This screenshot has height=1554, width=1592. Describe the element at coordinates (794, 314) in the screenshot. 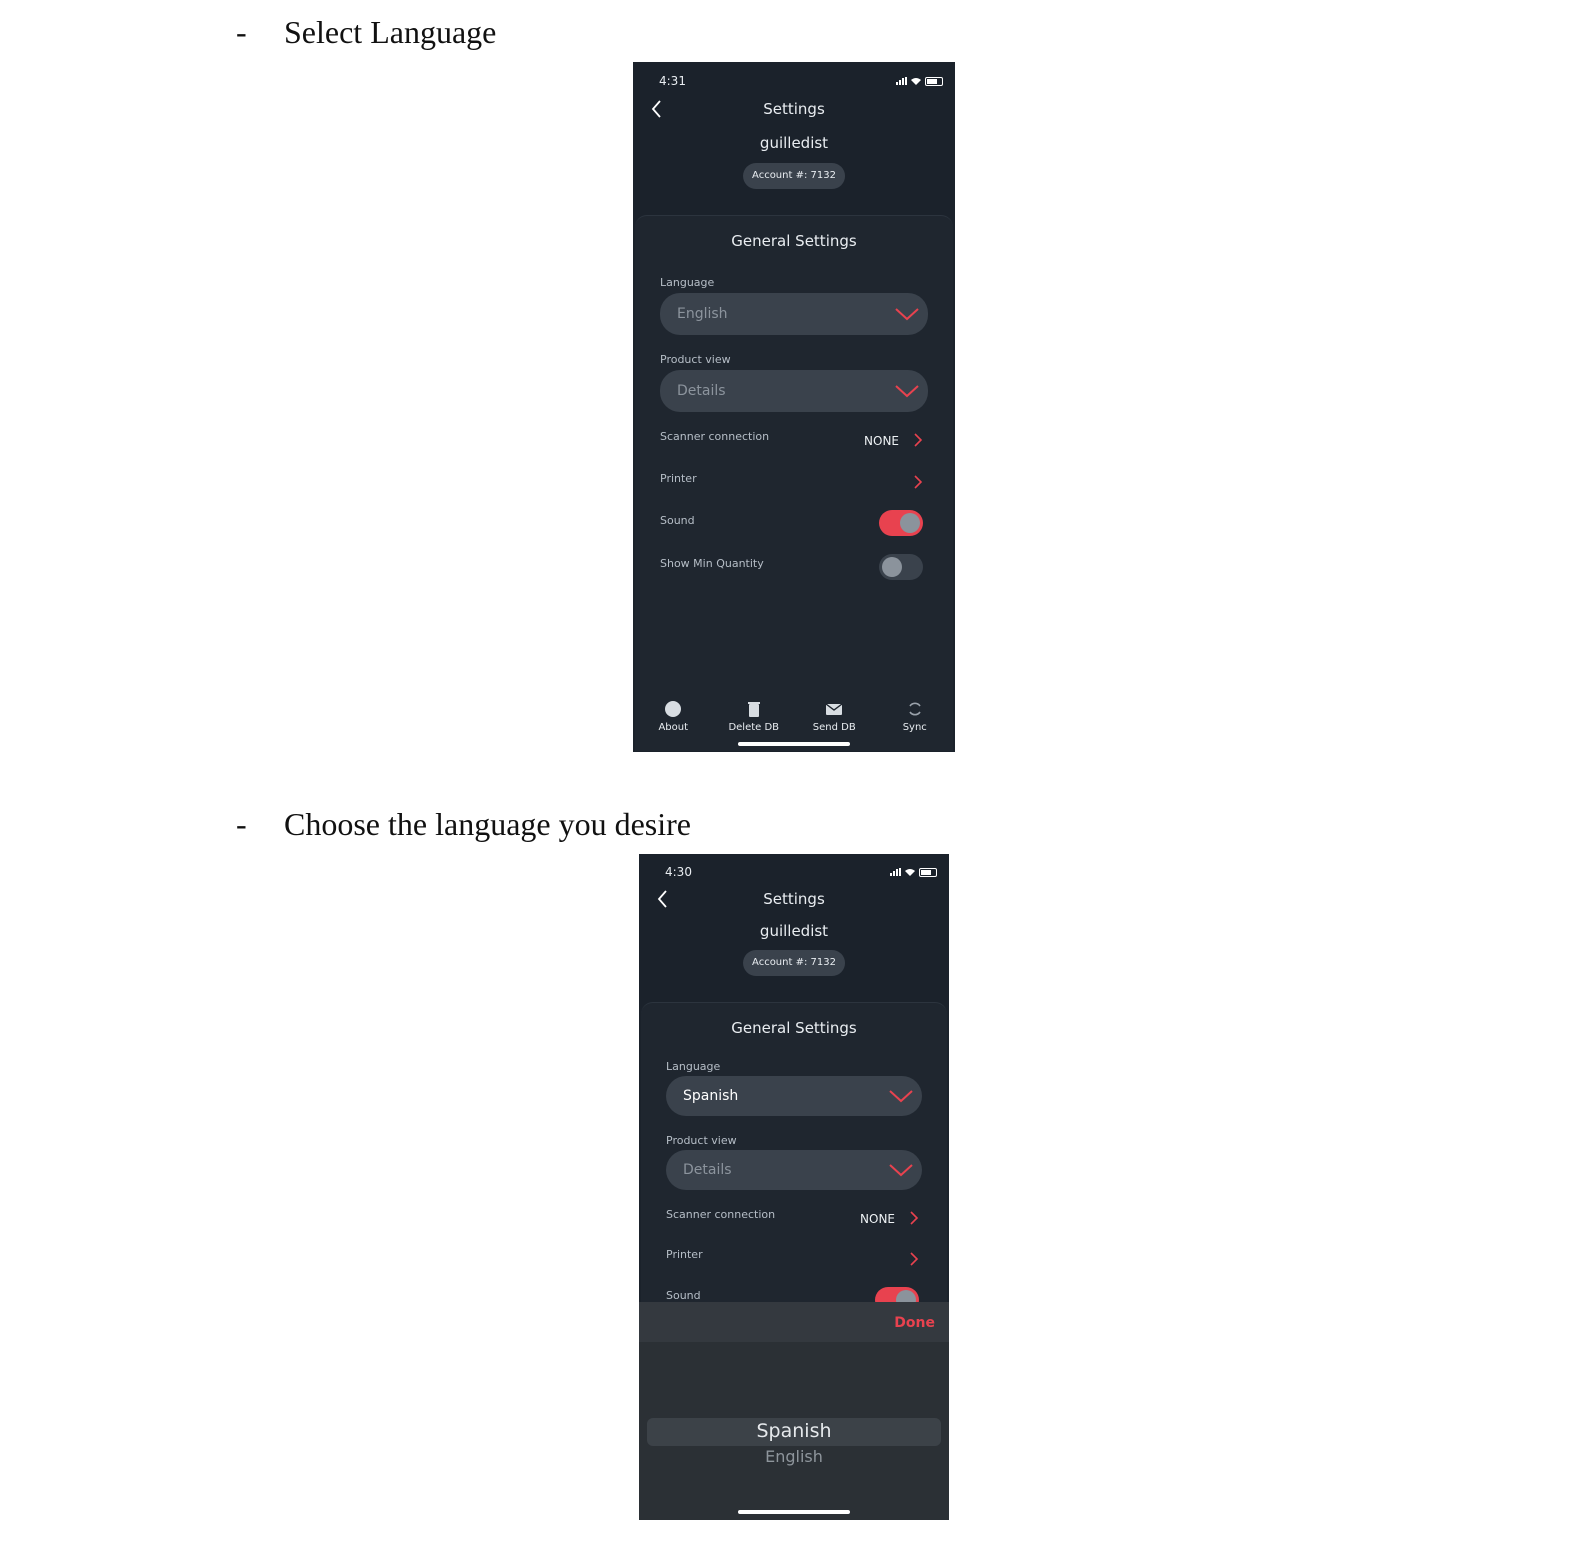

I see `language-select: English` at that location.